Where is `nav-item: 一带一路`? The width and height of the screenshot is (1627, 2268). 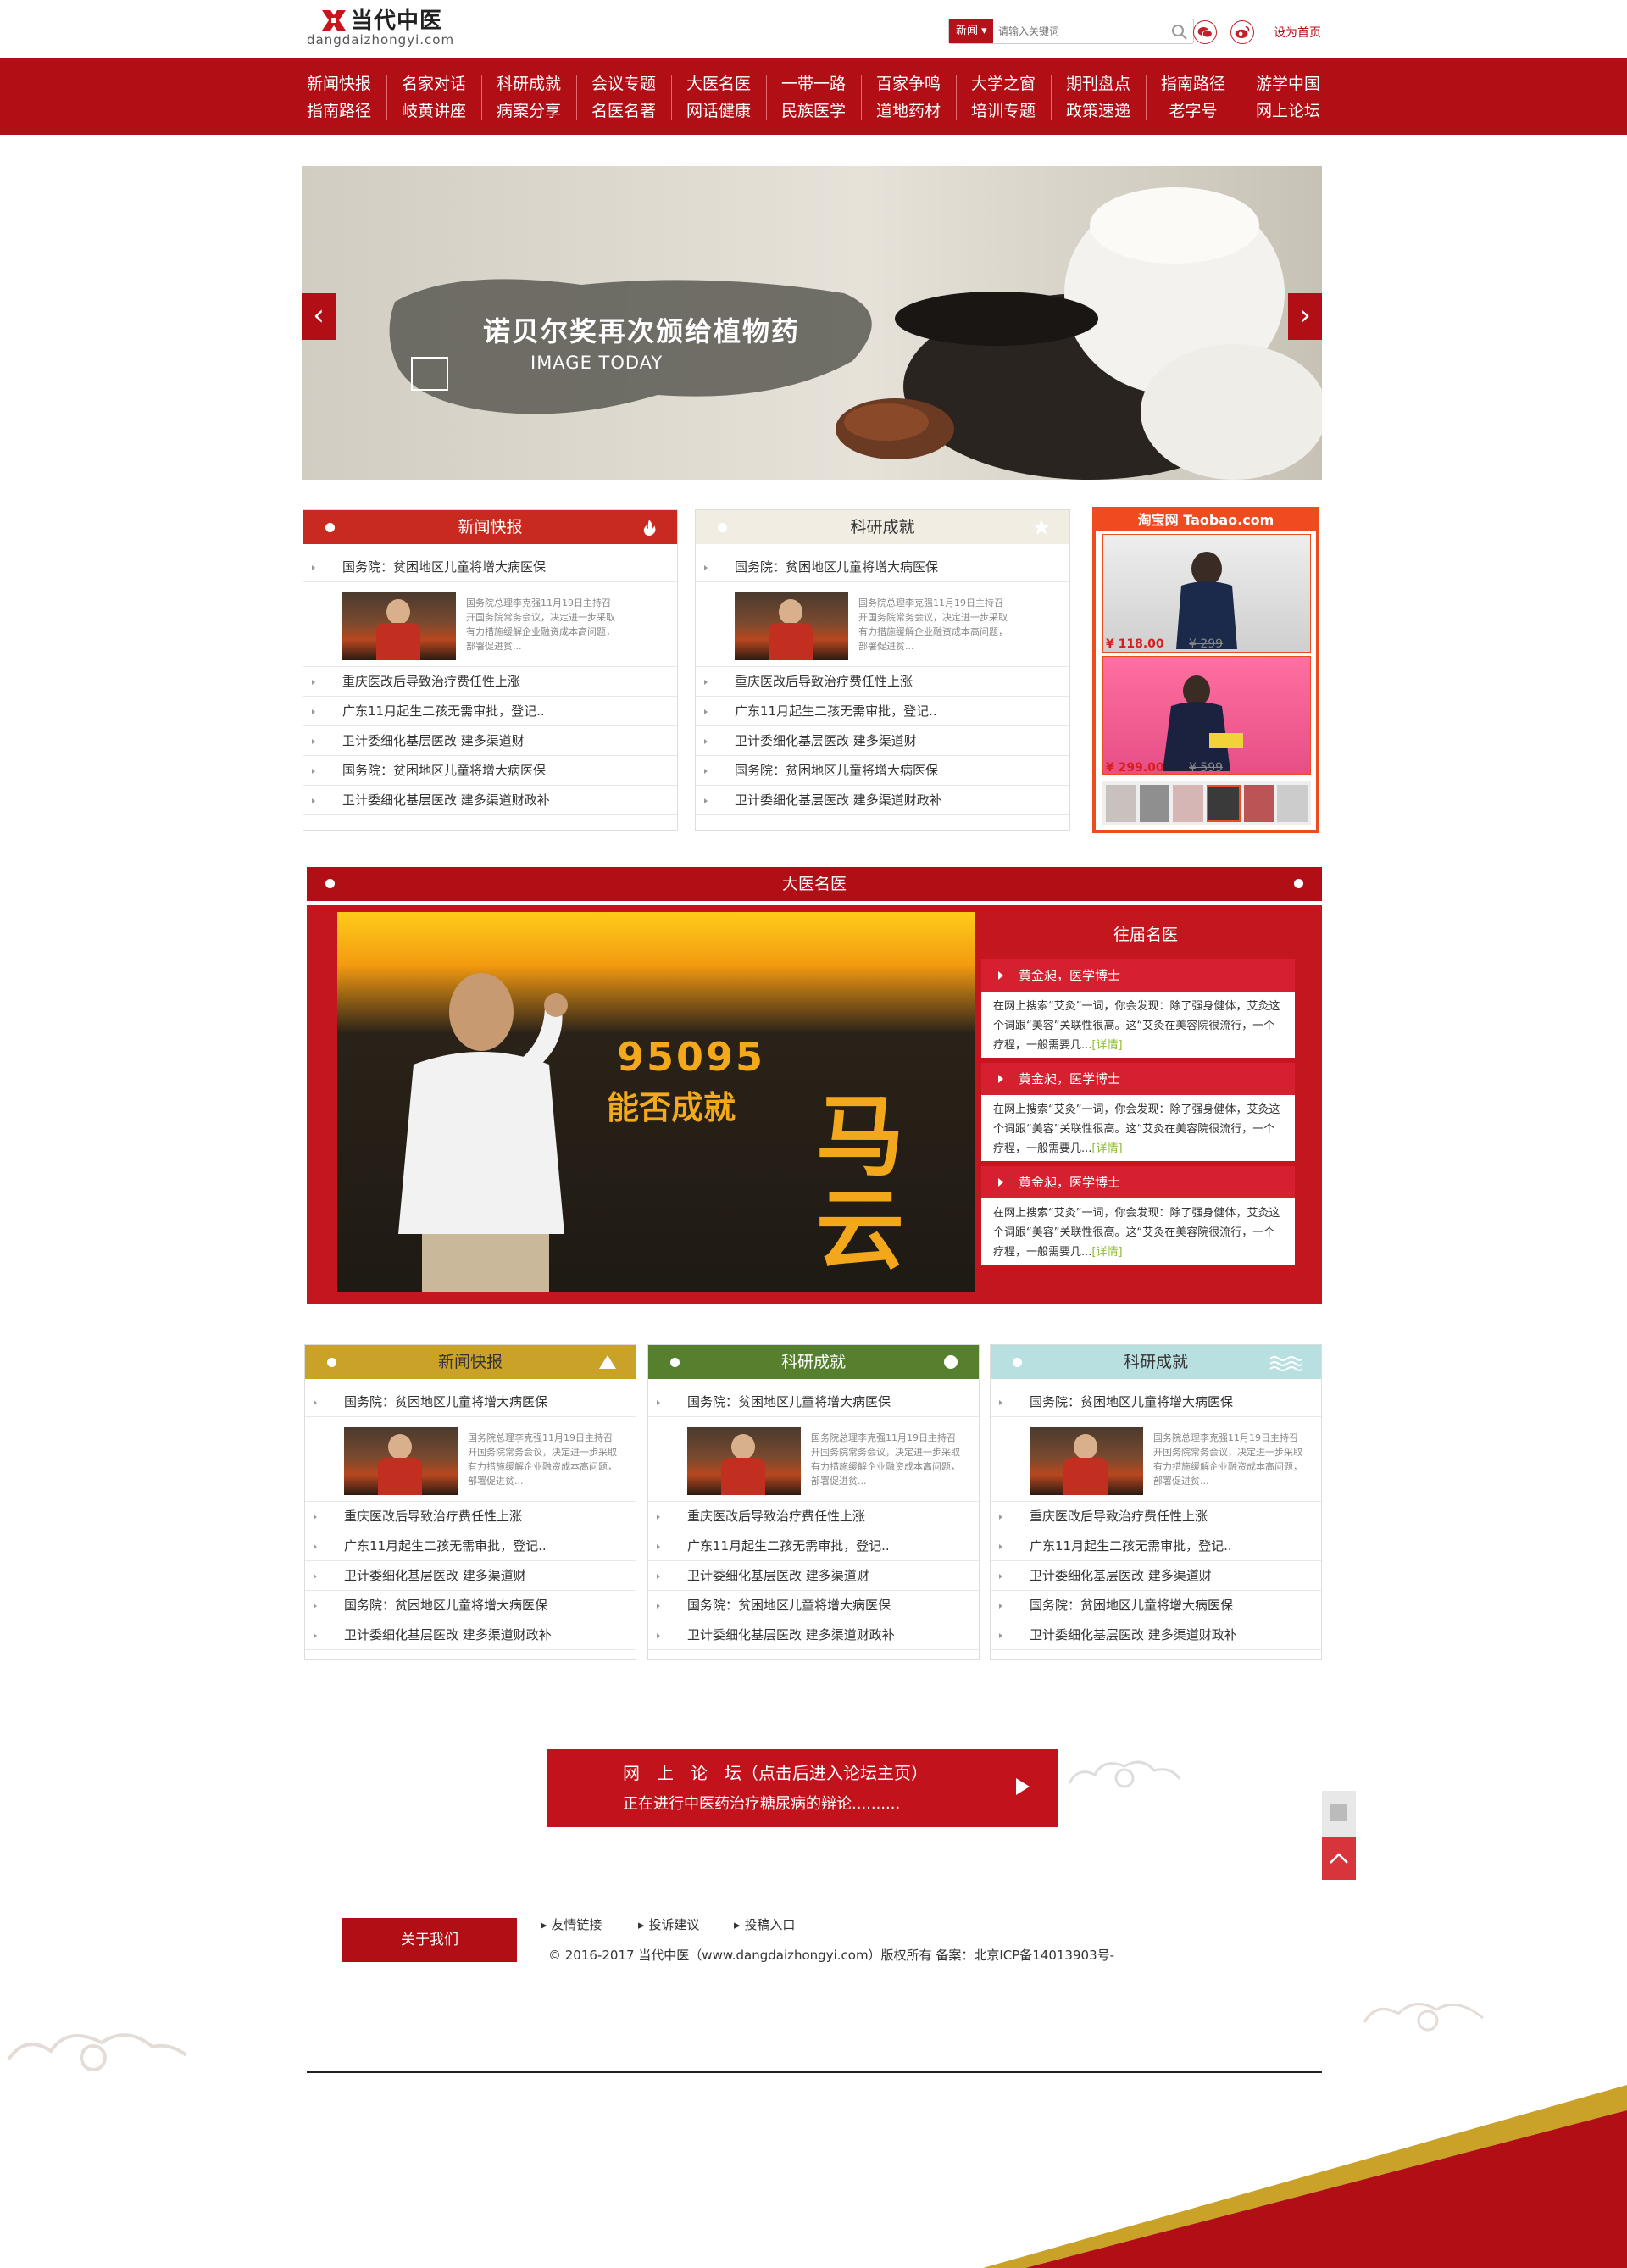
nav-item: 一带一路 is located at coordinates (814, 83).